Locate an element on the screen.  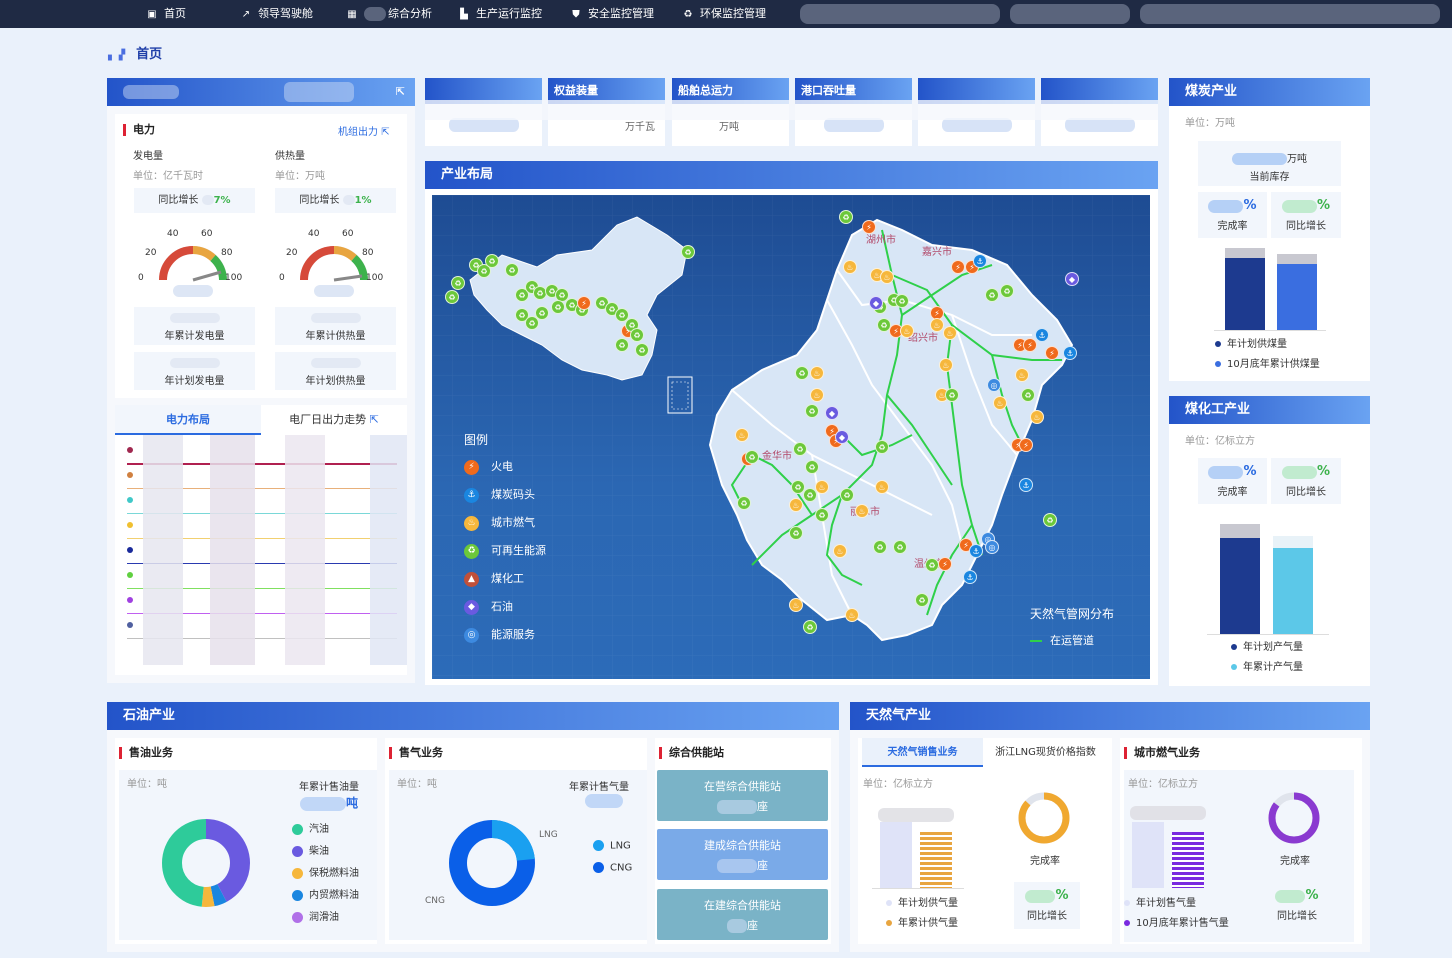
top-navigation-bar: ▣ 首页 ↗ 领导驾驶舱 ▦ 综合分析 ▙ 生产运行监控 ⛊ 安全监控管理 ♻ 环保监控管理 is located at coordinates (726, 14).